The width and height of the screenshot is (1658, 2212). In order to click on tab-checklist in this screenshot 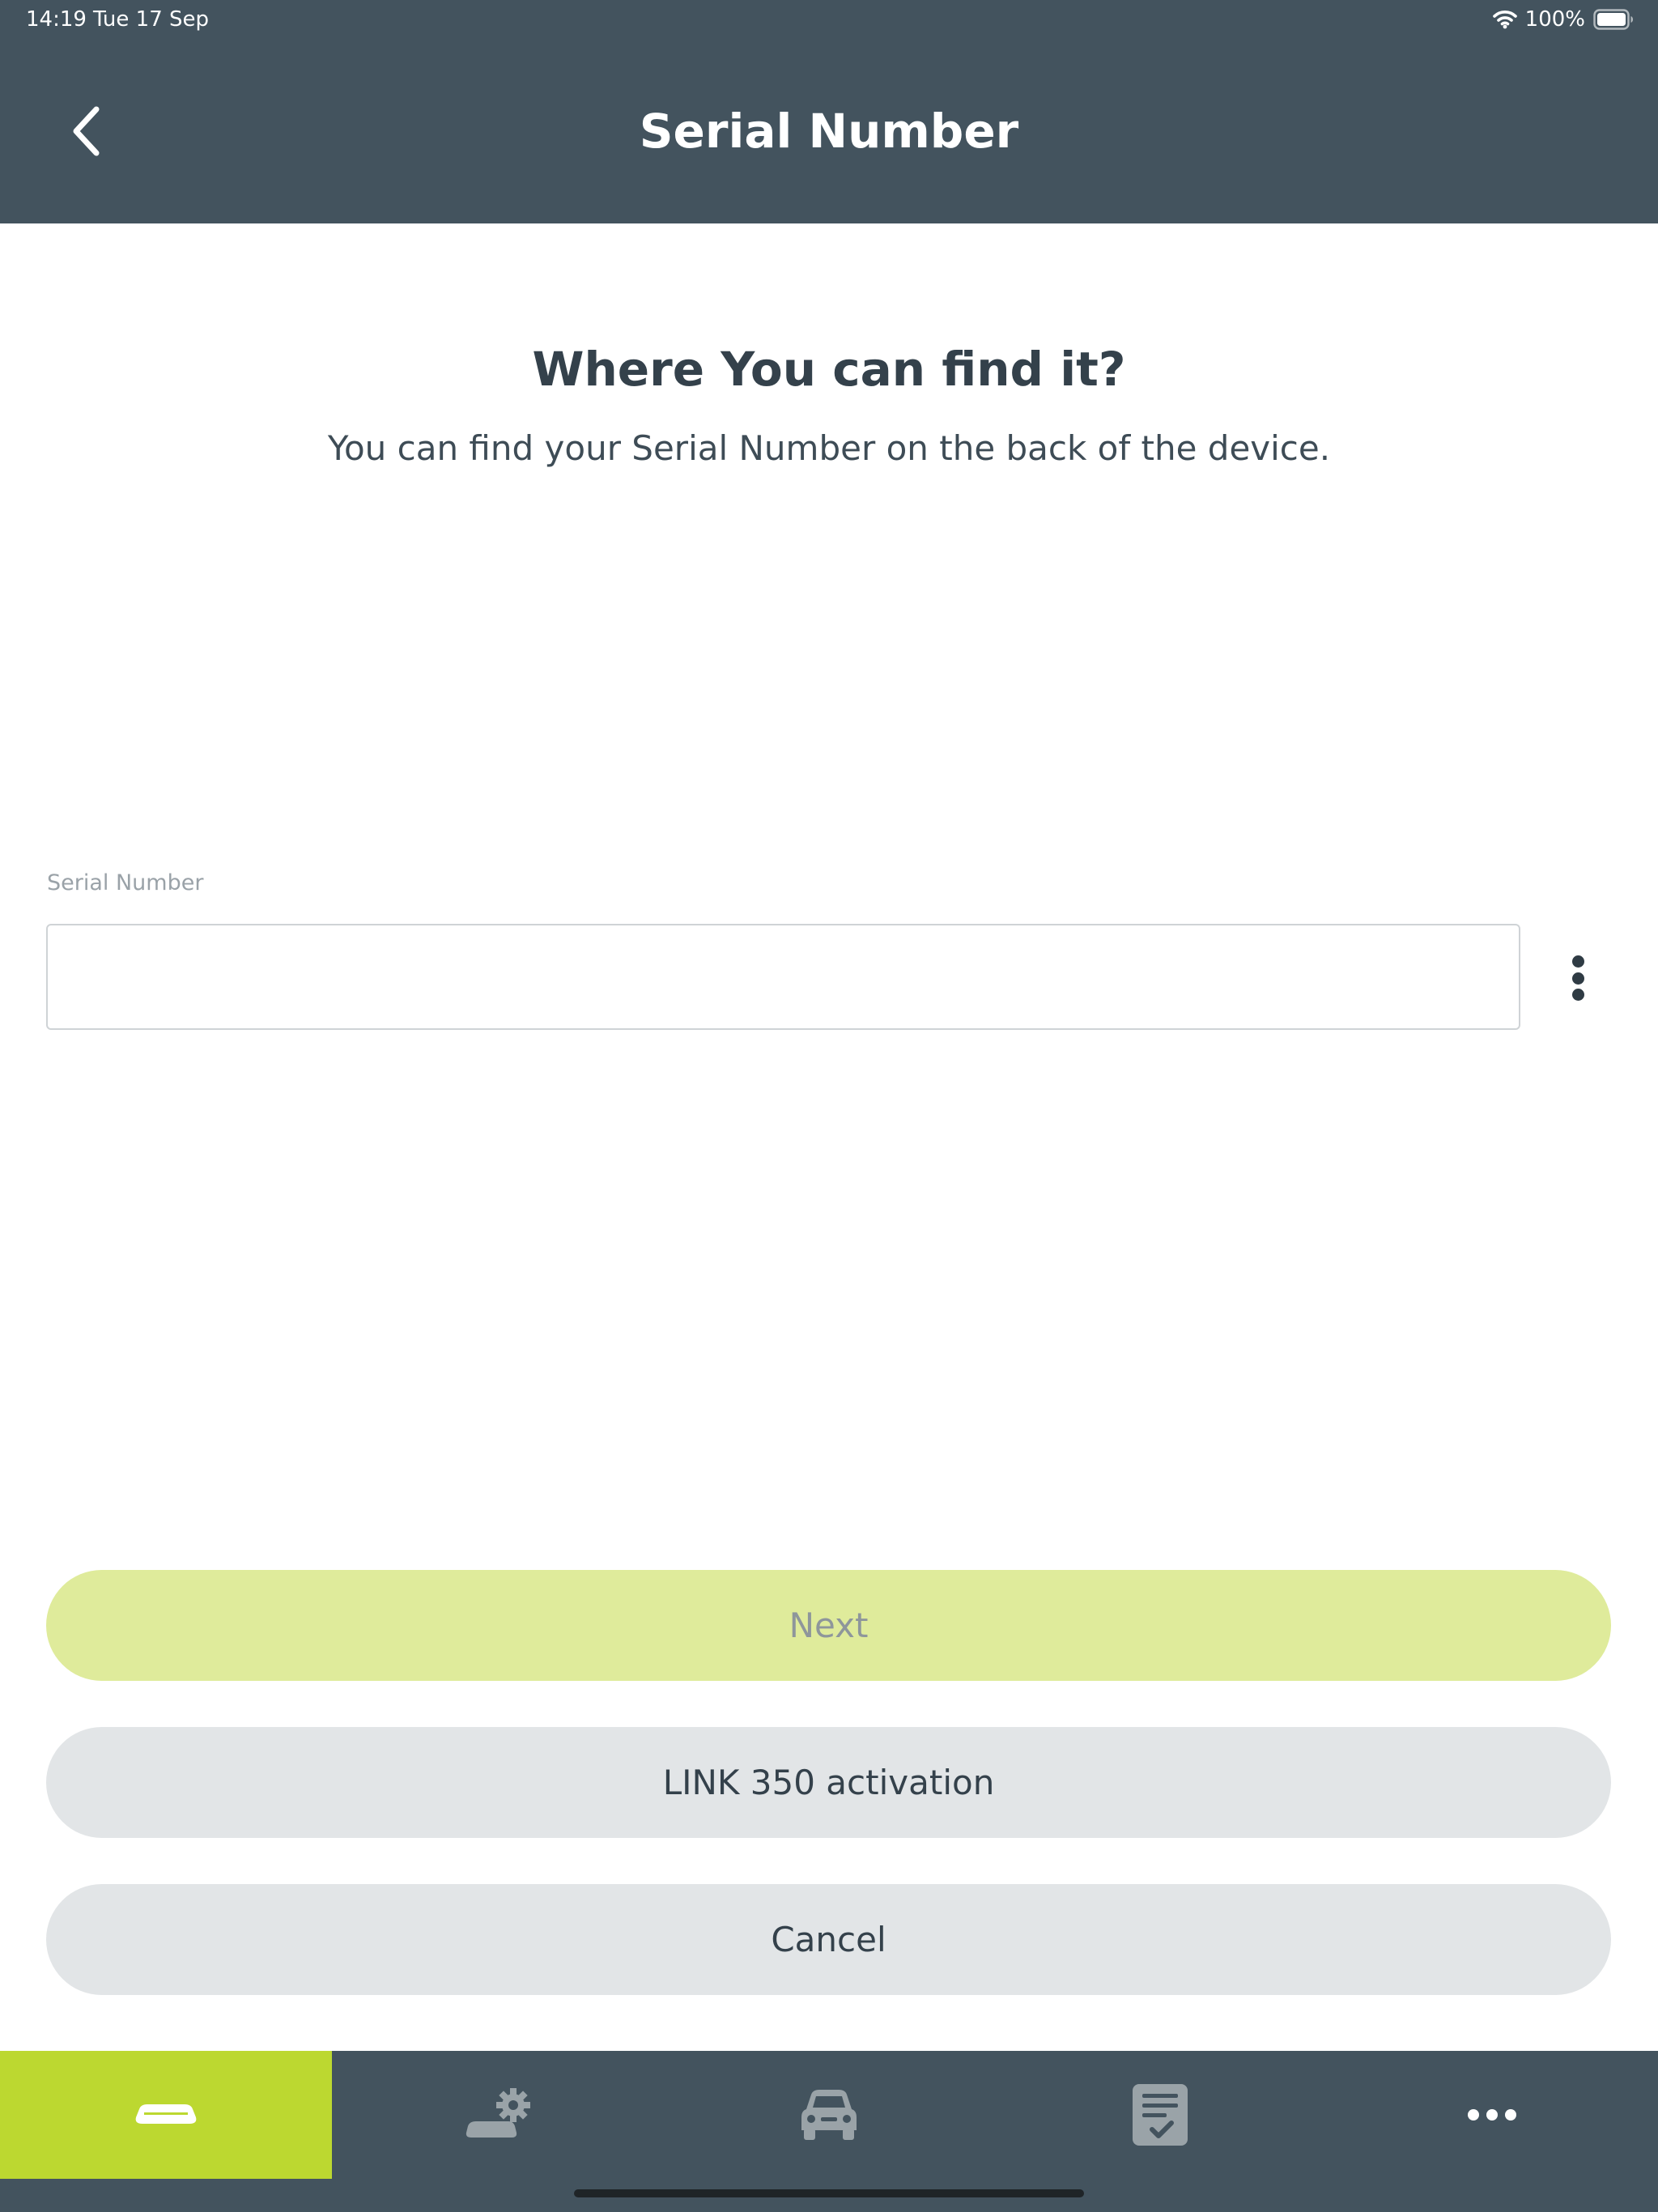, I will do `click(1160, 2115)`.